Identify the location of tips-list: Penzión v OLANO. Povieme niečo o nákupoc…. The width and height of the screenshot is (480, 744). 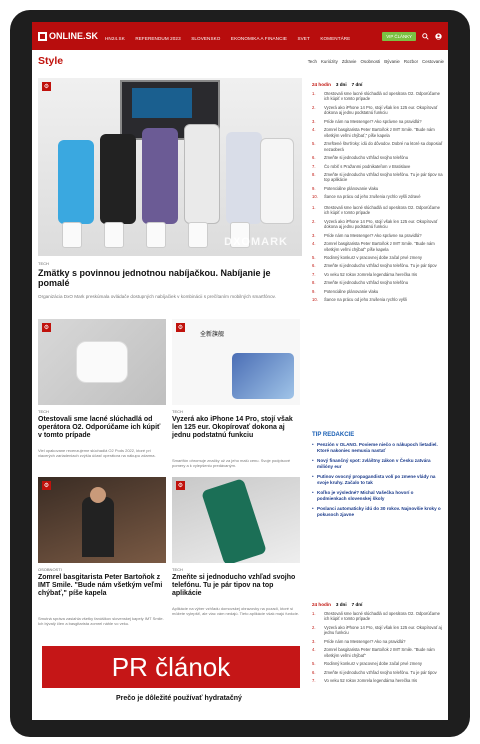
(378, 480).